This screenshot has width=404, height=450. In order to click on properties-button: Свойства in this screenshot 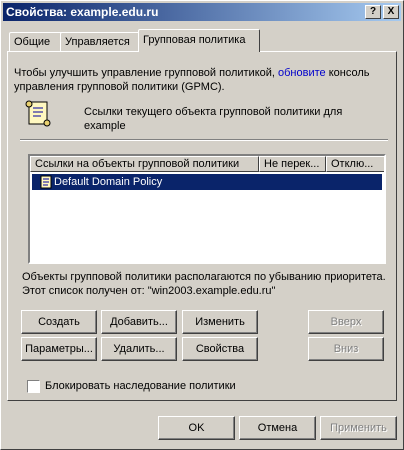, I will do `click(220, 349)`.